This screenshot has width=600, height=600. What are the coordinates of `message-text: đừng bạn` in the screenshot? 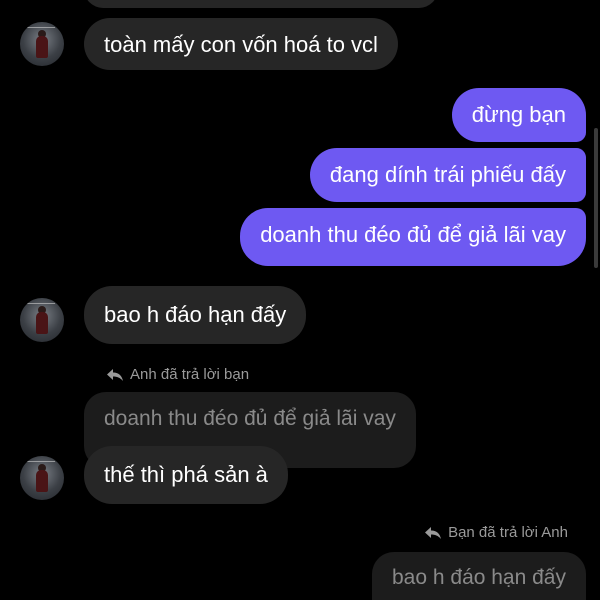 It's located at (518, 114).